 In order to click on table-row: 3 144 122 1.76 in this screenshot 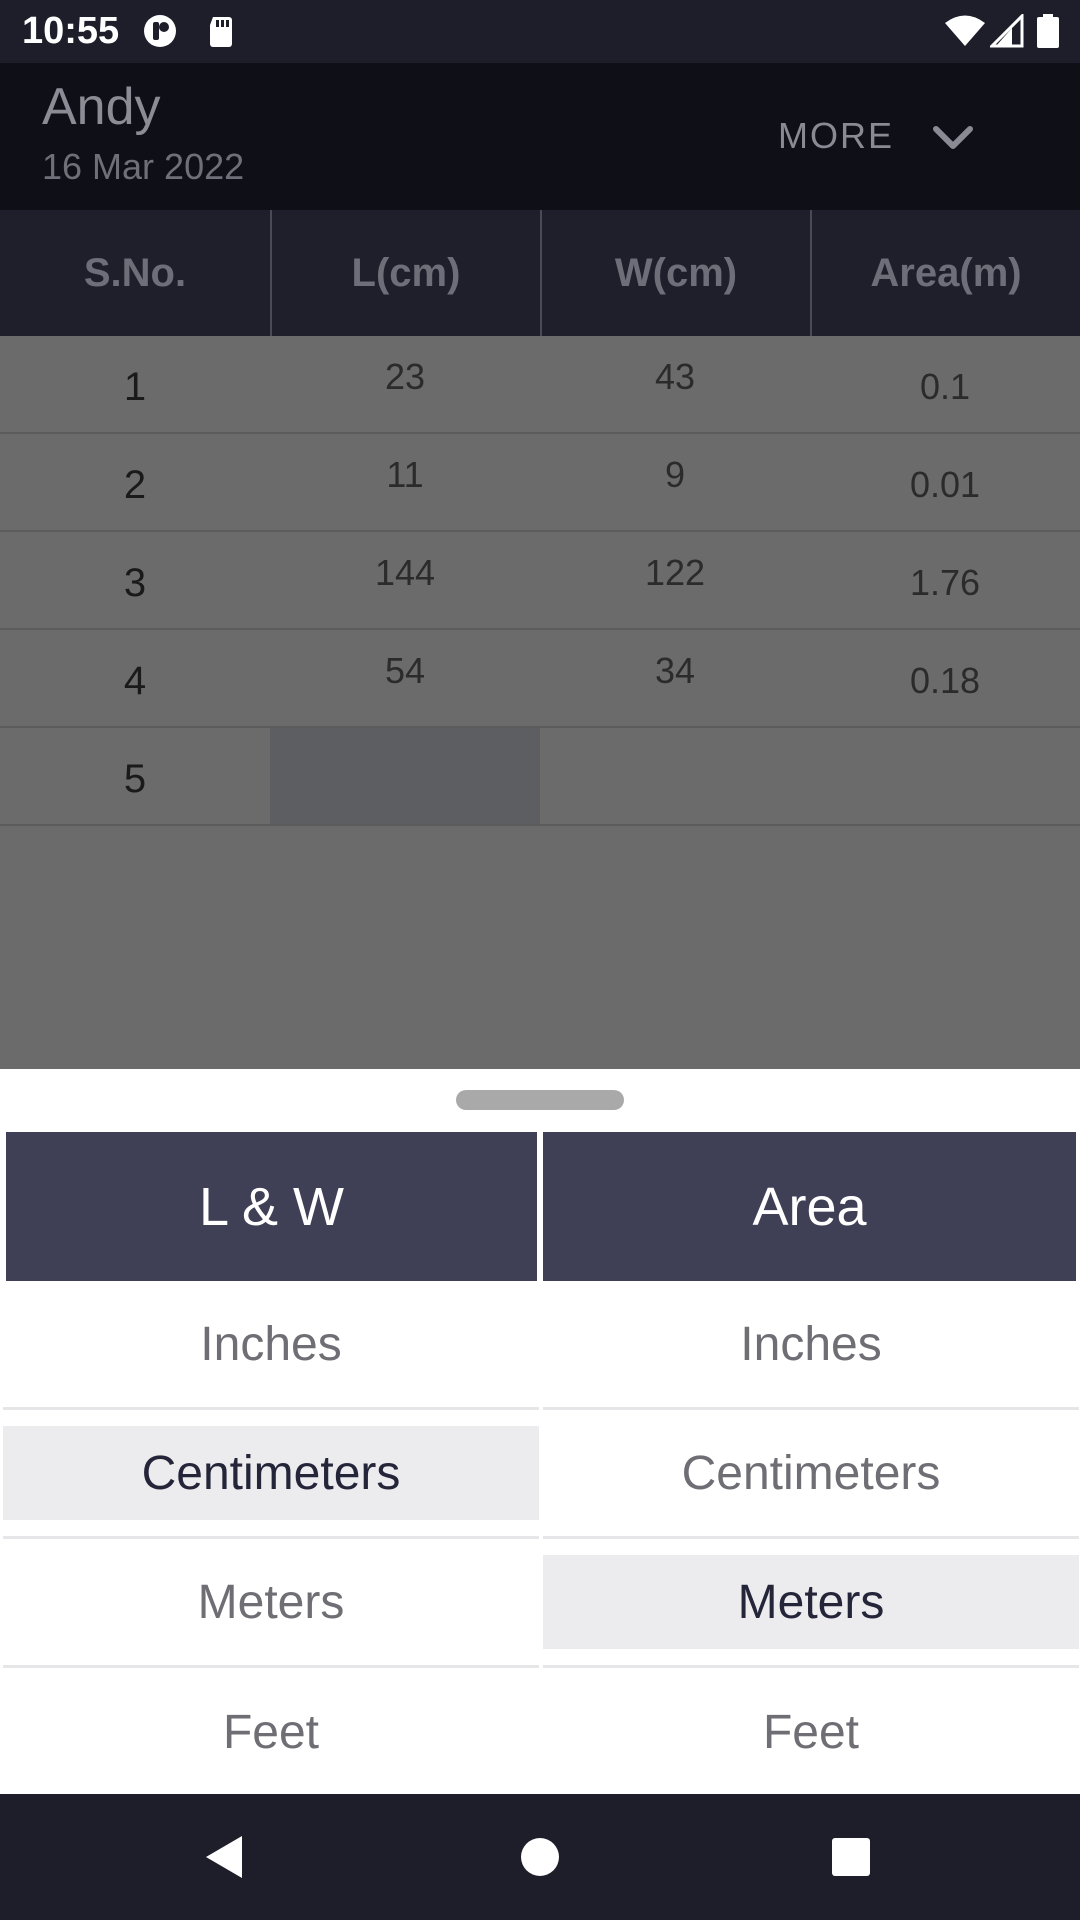, I will do `click(540, 581)`.